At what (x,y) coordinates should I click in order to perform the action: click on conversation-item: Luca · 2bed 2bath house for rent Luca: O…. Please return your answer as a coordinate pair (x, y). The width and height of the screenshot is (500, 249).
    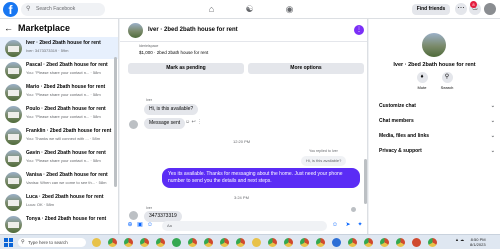
    Looking at the image, I should click on (59, 202).